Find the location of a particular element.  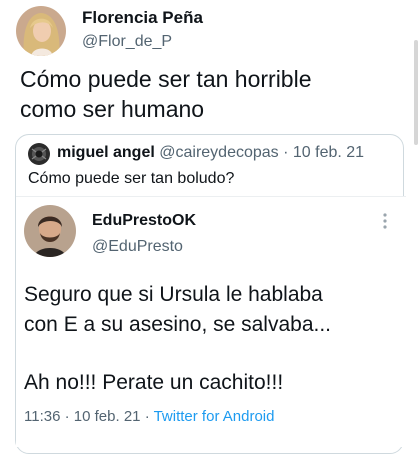

quoted-tweet-date: 10 feb. 21 is located at coordinates (328, 152).